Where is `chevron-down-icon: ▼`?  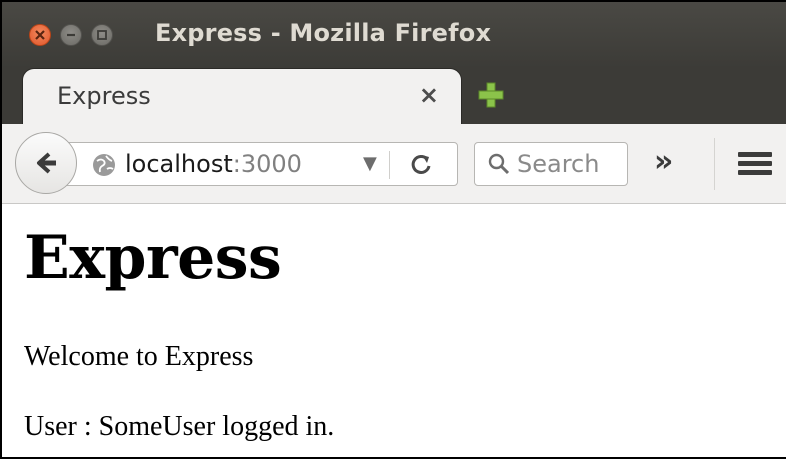
chevron-down-icon: ▼ is located at coordinates (370, 163).